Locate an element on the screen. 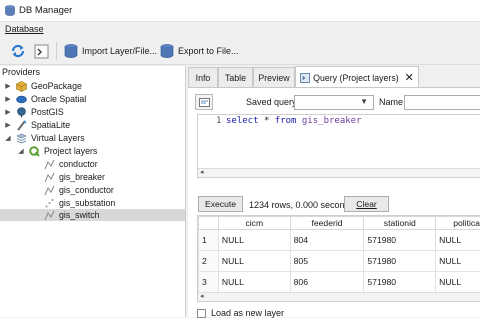 Image resolution: width=480 pixels, height=318 pixels. virtual-layers-icon is located at coordinates (21, 138).